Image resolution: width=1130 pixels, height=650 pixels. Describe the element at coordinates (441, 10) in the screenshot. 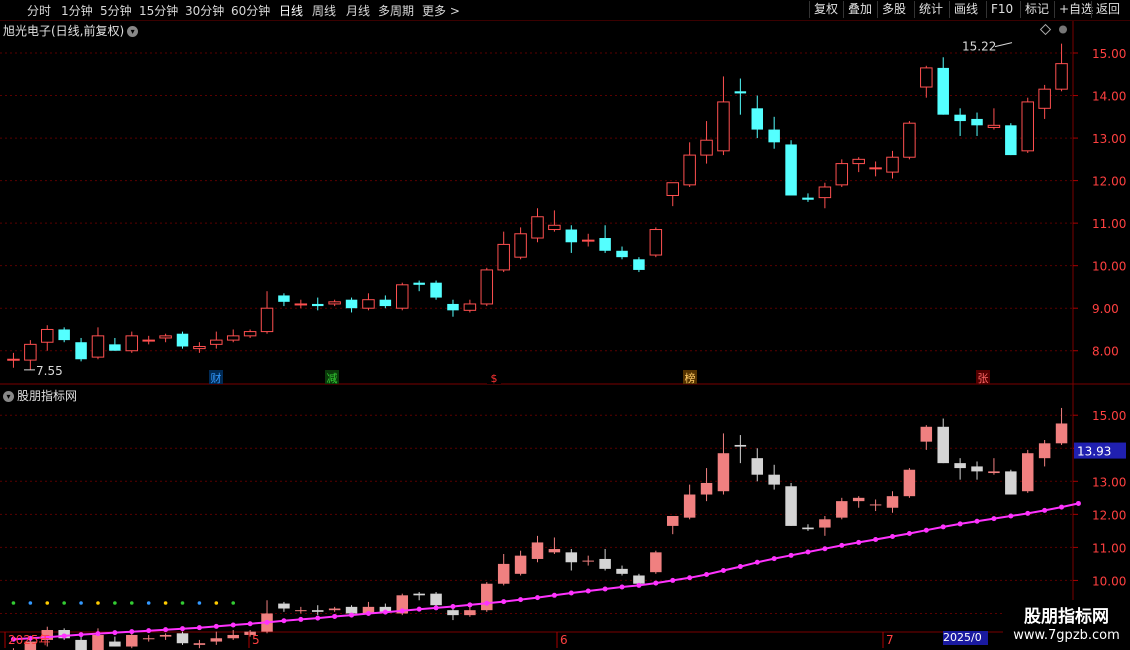

I see `period-tab-10: 更多 >` at that location.